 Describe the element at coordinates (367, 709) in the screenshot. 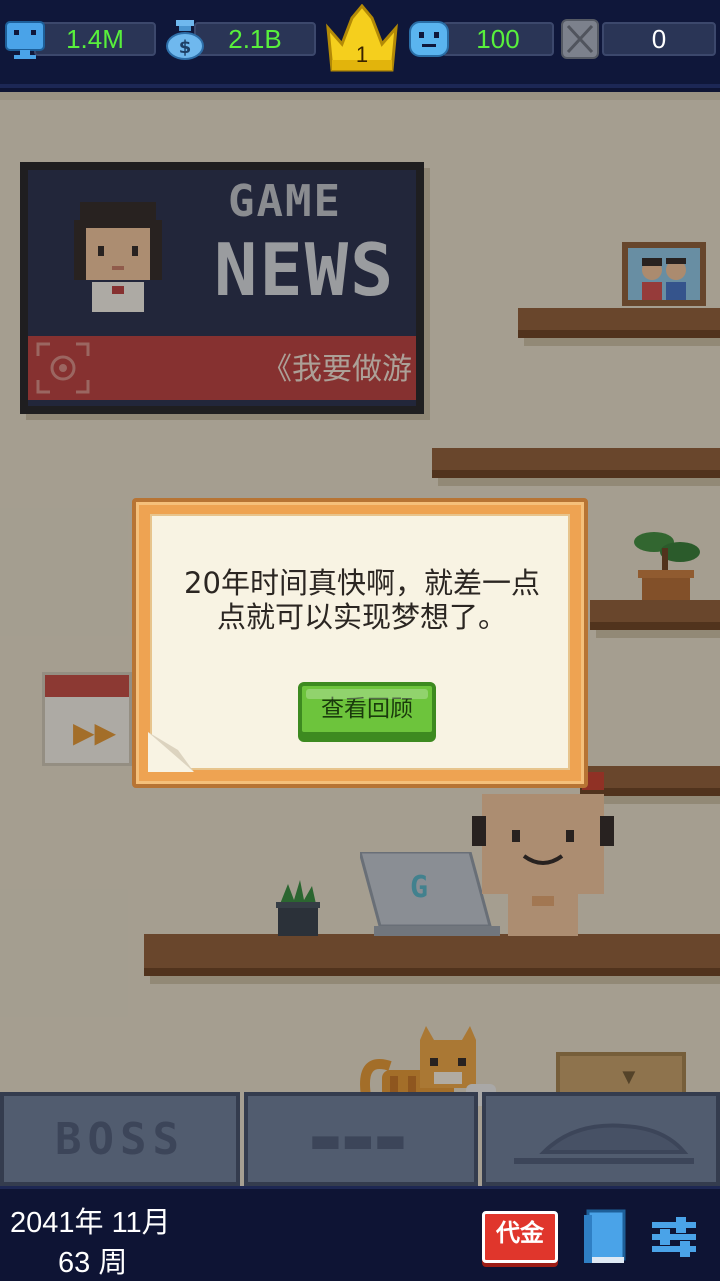

I see `view-review-button: 查看回顾` at that location.